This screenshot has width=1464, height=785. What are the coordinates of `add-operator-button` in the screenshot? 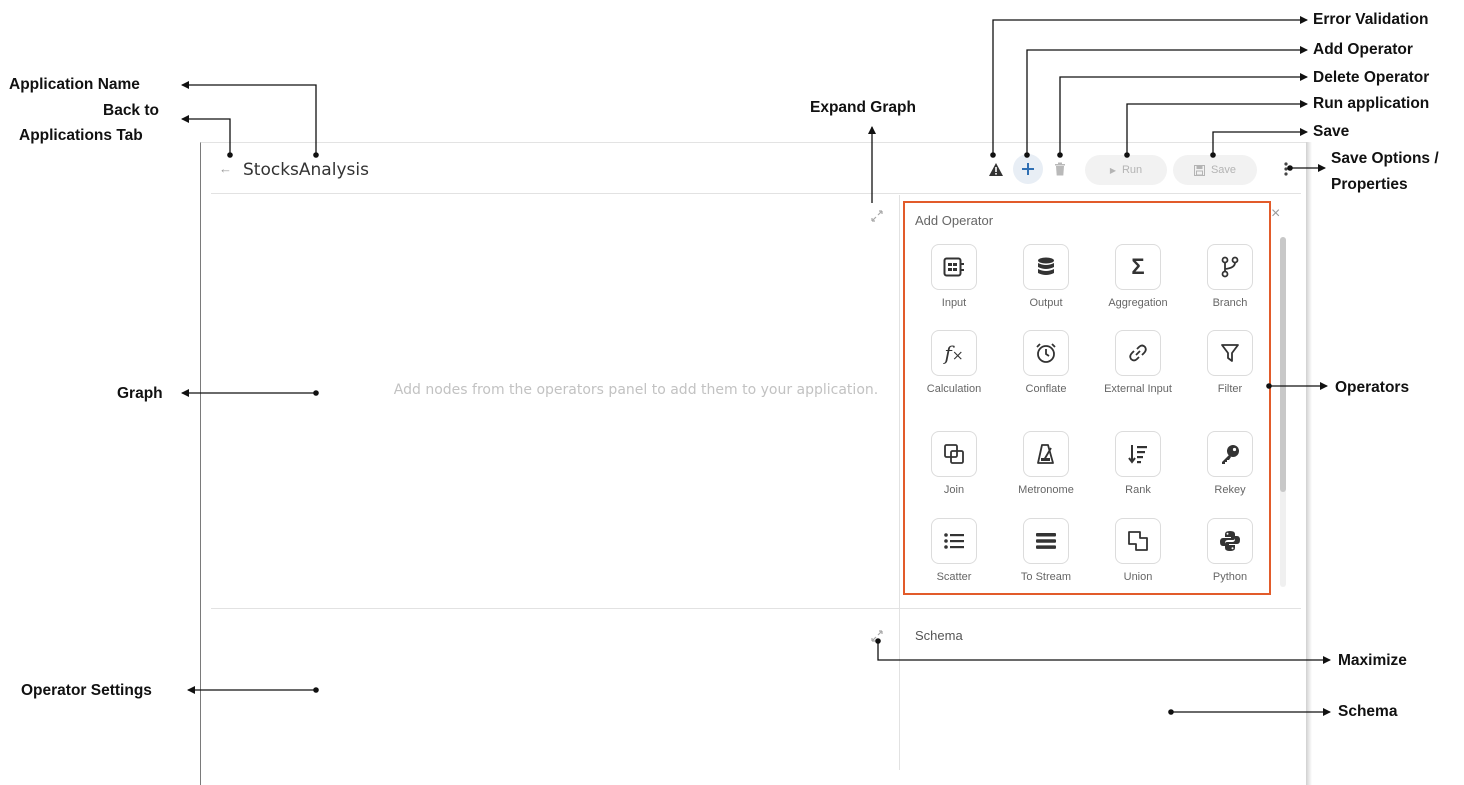 It's located at (1028, 169).